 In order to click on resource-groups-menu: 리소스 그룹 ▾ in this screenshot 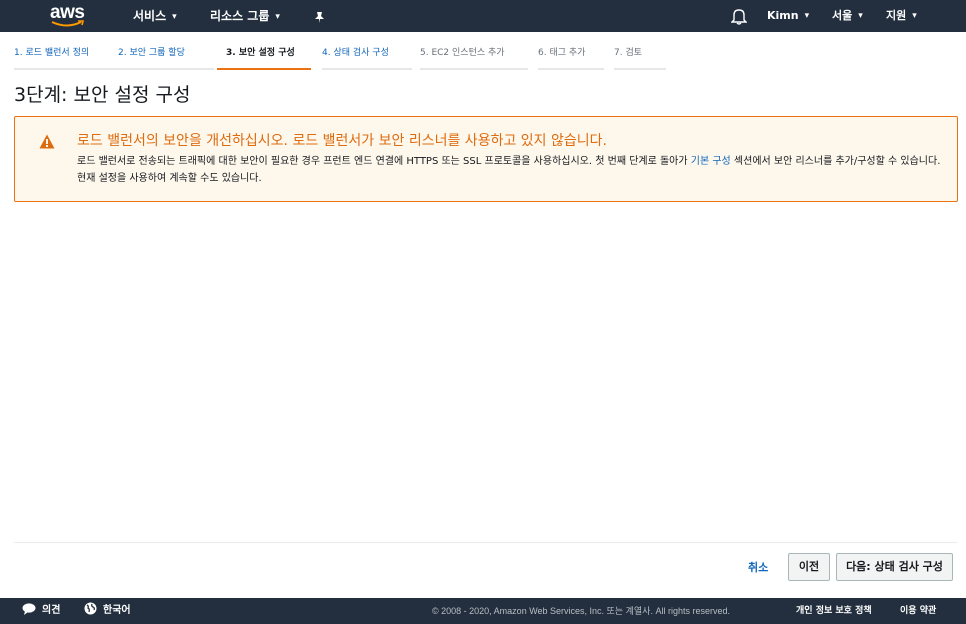, I will do `click(245, 16)`.